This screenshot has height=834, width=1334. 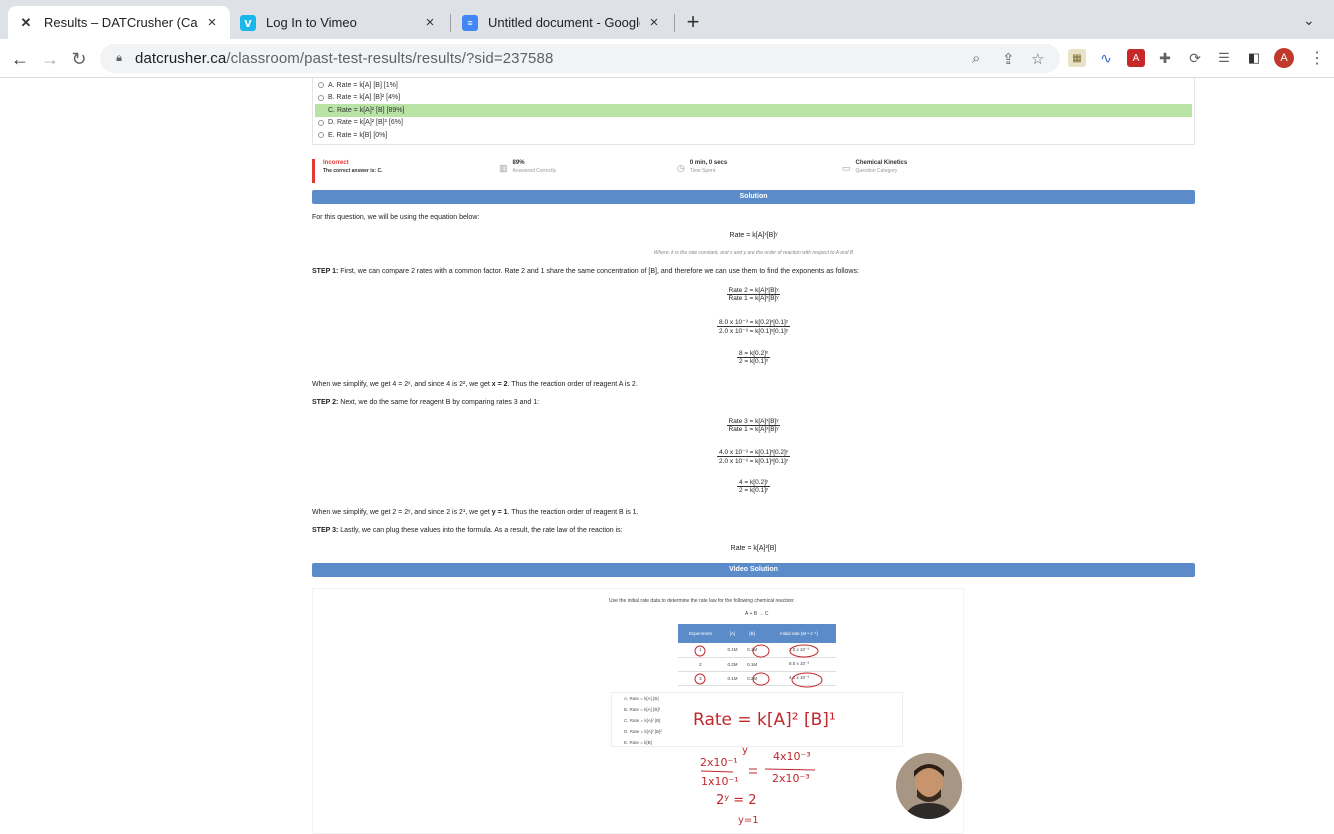 I want to click on tab-search-chevron-icon: ⌄, so click(x=1309, y=20).